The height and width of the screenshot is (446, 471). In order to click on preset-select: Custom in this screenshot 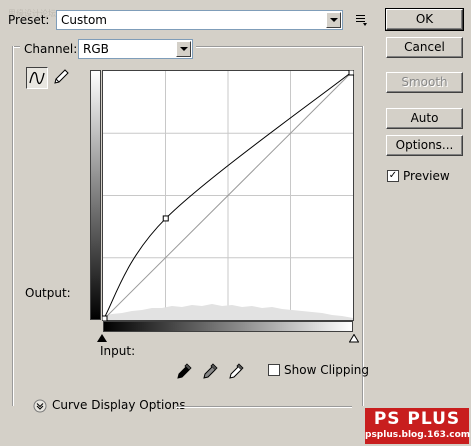, I will do `click(199, 20)`.